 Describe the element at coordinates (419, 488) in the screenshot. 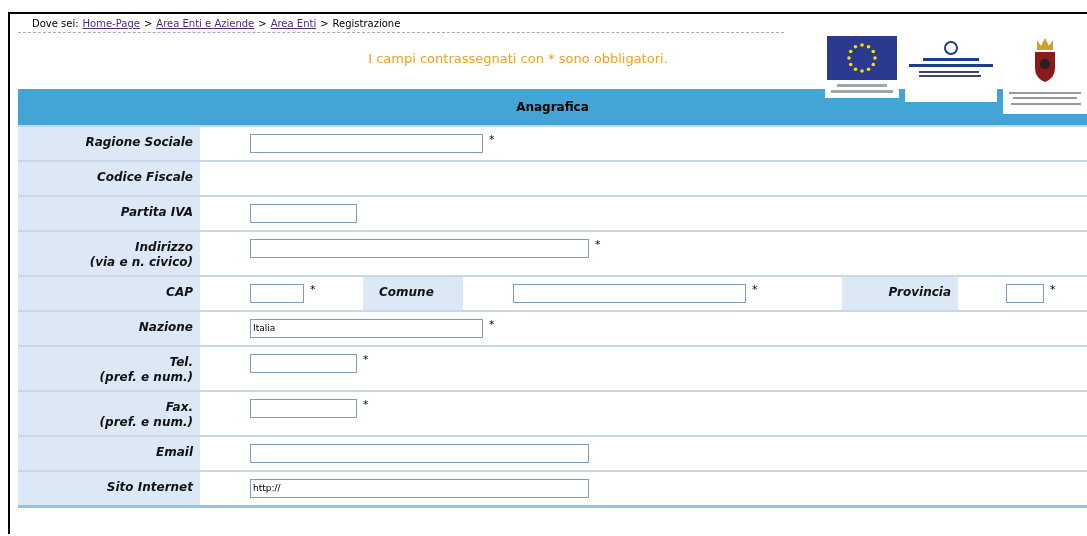

I see `input-field: http://` at that location.